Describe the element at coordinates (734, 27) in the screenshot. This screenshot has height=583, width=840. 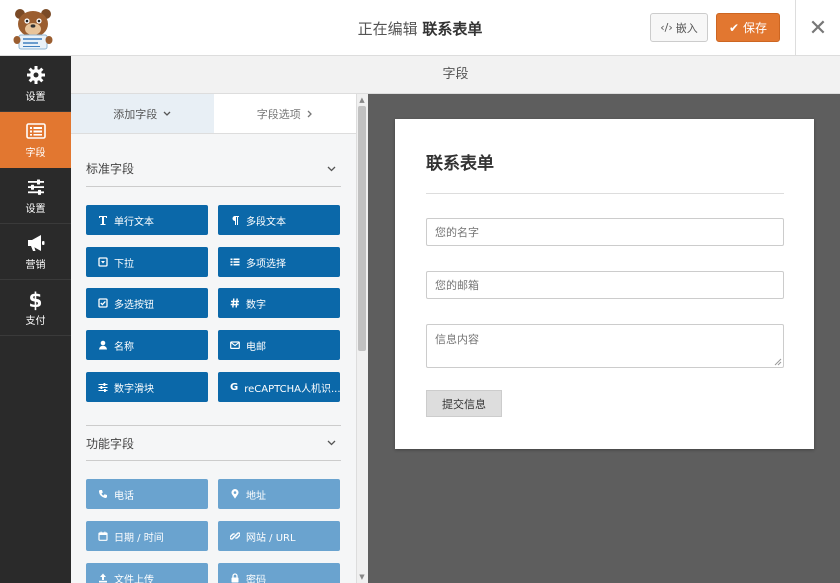
I see `check-icon: ✔` at that location.